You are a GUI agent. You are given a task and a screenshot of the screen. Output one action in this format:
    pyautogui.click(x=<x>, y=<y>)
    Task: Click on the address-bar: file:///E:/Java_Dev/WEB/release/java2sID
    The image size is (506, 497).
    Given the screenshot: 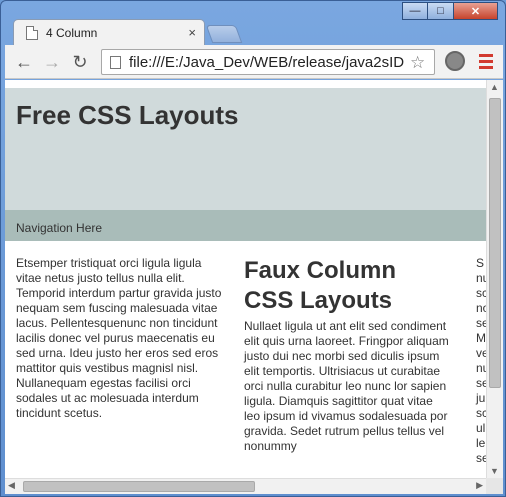 What is the action you would take?
    pyautogui.click(x=268, y=62)
    